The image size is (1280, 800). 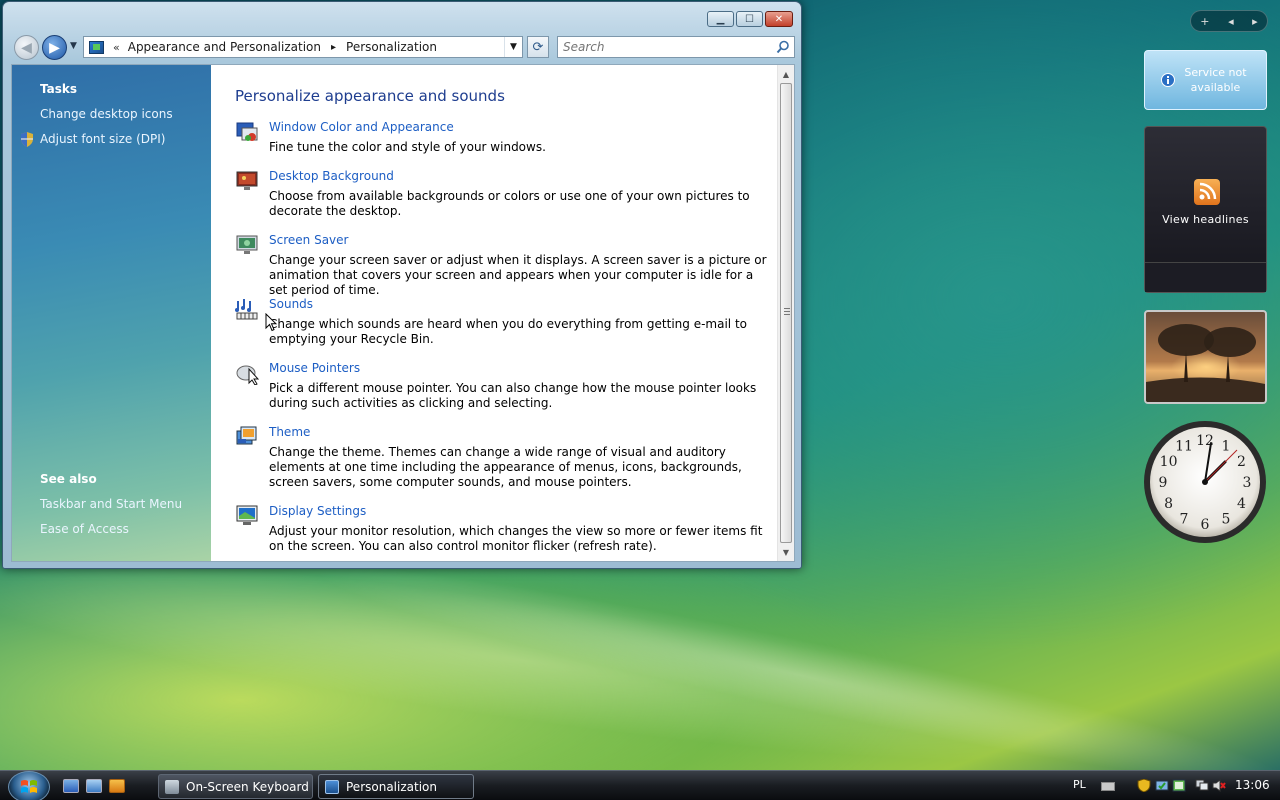 What do you see at coordinates (1205, 482) in the screenshot?
I see `clock-gadget: 12 1234567891011` at bounding box center [1205, 482].